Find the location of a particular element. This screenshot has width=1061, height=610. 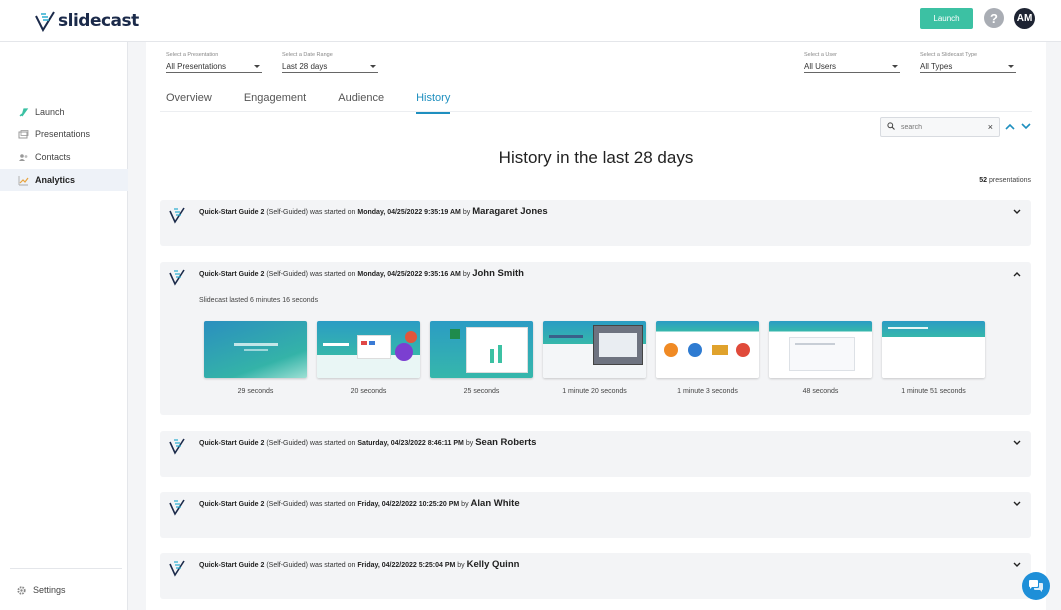

next-result-button is located at coordinates (1026, 126).